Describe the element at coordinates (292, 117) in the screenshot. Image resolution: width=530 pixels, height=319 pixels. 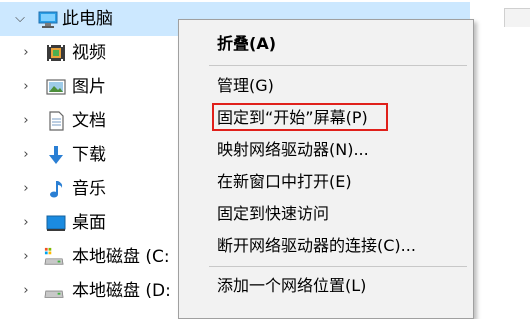
I see `menu-item-label: 固定到“开始”屏幕(P)` at that location.